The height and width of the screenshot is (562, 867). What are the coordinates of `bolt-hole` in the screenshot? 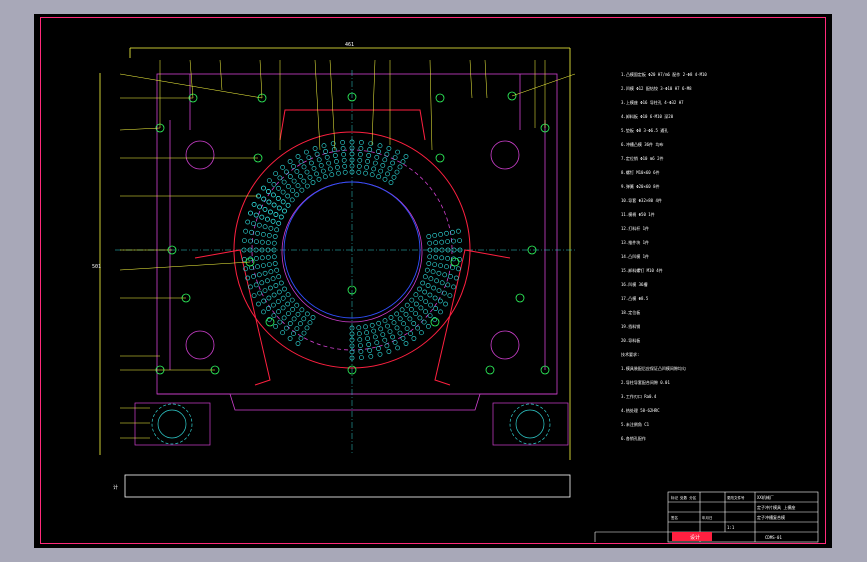 It's located at (270, 322).